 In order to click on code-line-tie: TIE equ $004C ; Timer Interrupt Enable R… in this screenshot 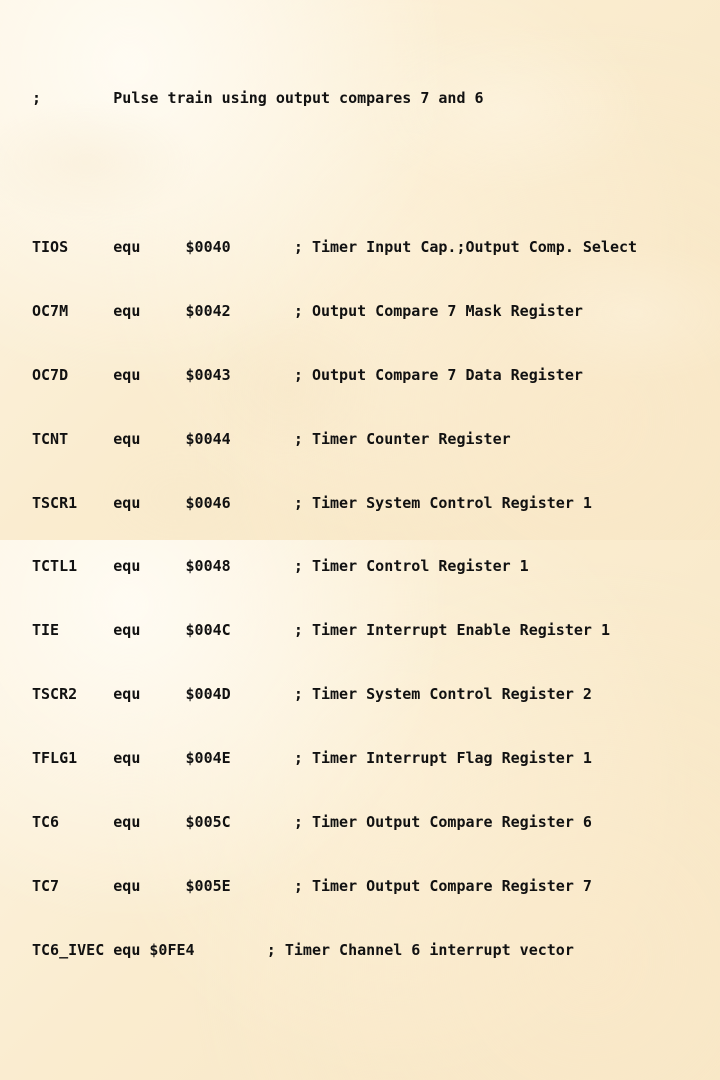, I will do `click(321, 630)`.